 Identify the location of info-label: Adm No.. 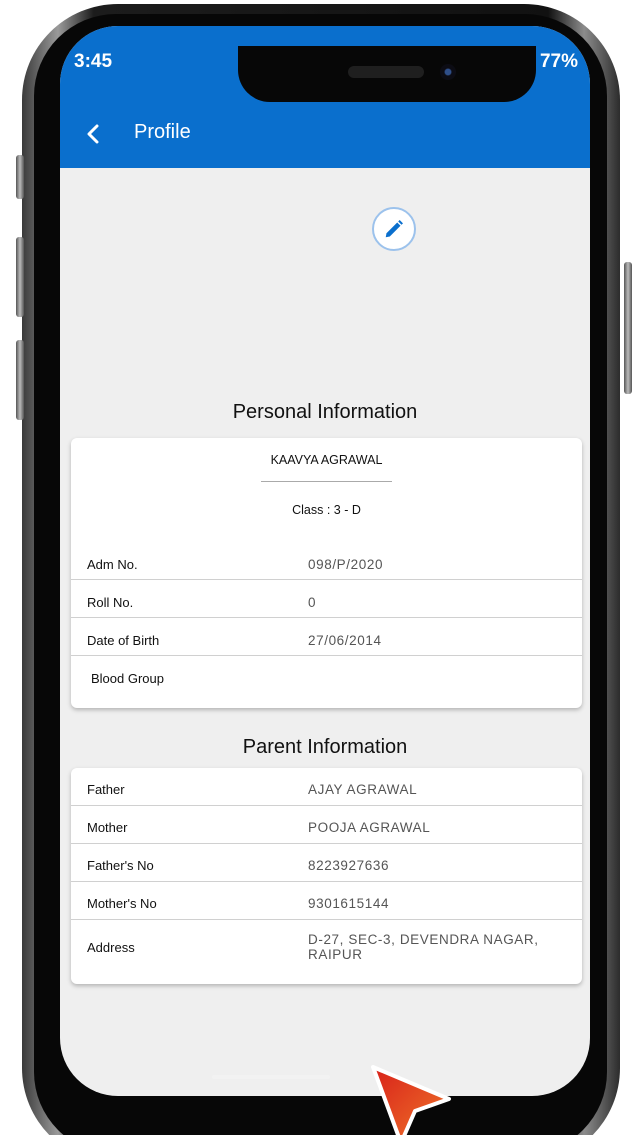
(112, 564).